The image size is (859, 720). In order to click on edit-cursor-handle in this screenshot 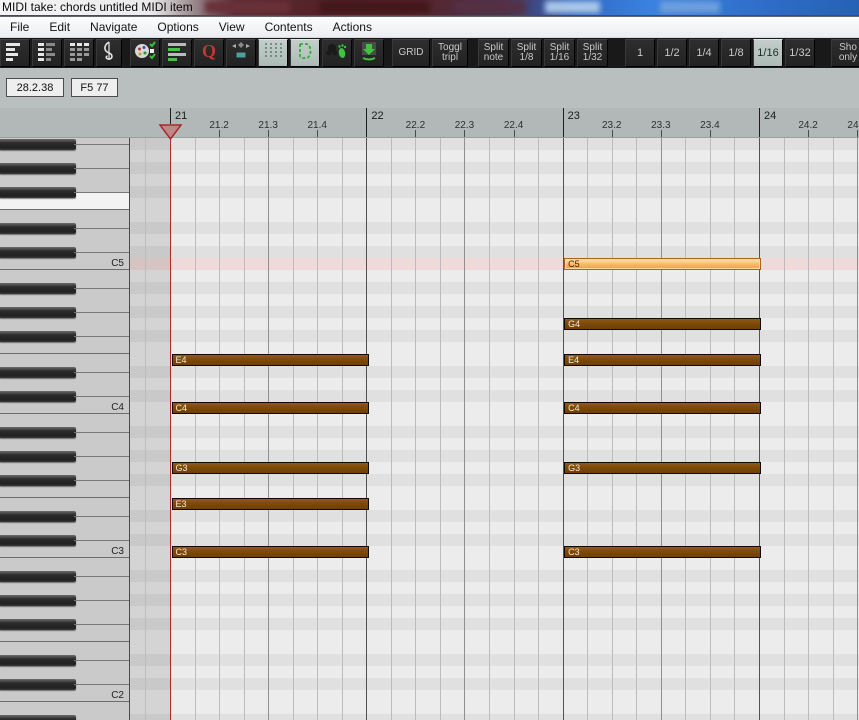, I will do `click(170, 132)`.